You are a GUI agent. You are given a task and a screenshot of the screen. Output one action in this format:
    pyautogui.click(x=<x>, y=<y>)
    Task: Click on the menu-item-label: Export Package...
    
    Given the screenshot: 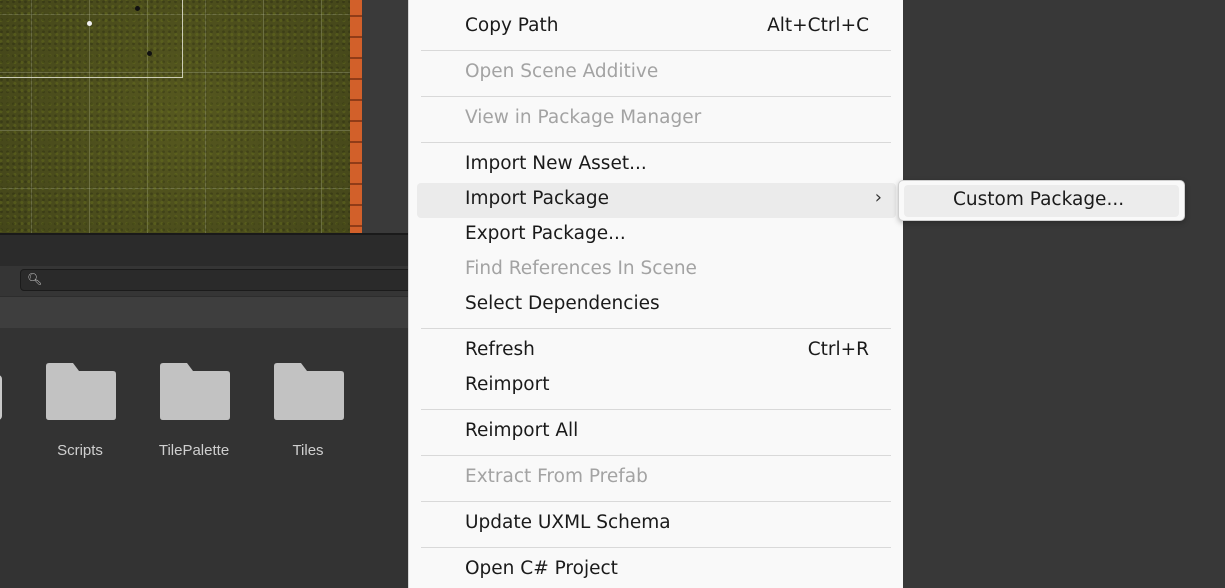 What is the action you would take?
    pyautogui.click(x=545, y=233)
    